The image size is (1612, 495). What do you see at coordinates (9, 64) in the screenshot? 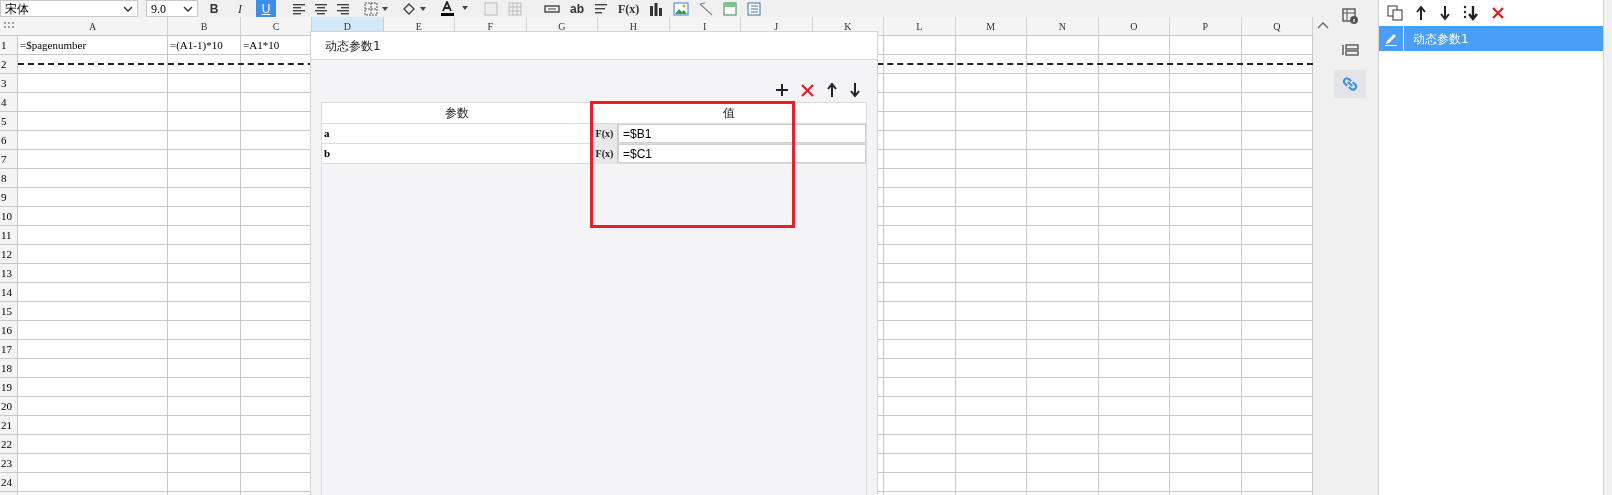
I see `row-header: 2` at bounding box center [9, 64].